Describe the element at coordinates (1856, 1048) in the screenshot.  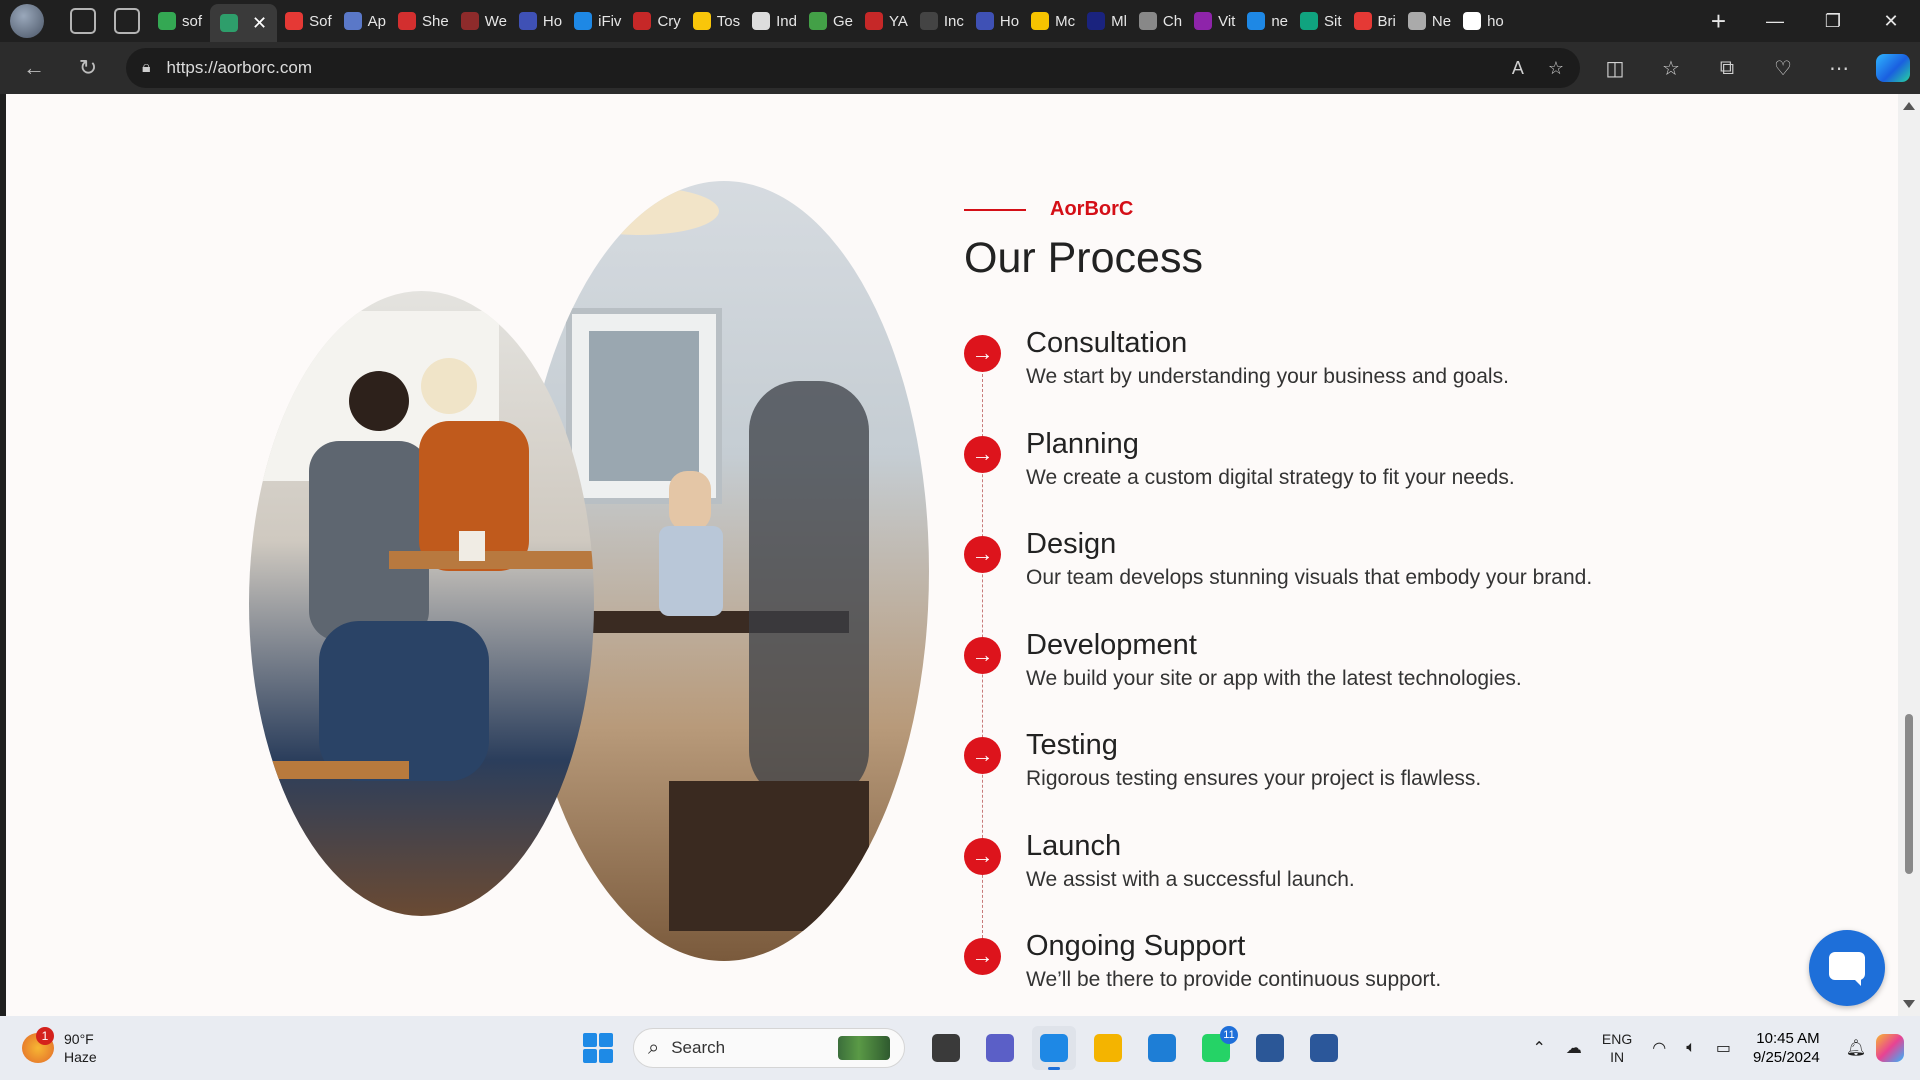
I see `notifications-icon: 🔔︎` at that location.